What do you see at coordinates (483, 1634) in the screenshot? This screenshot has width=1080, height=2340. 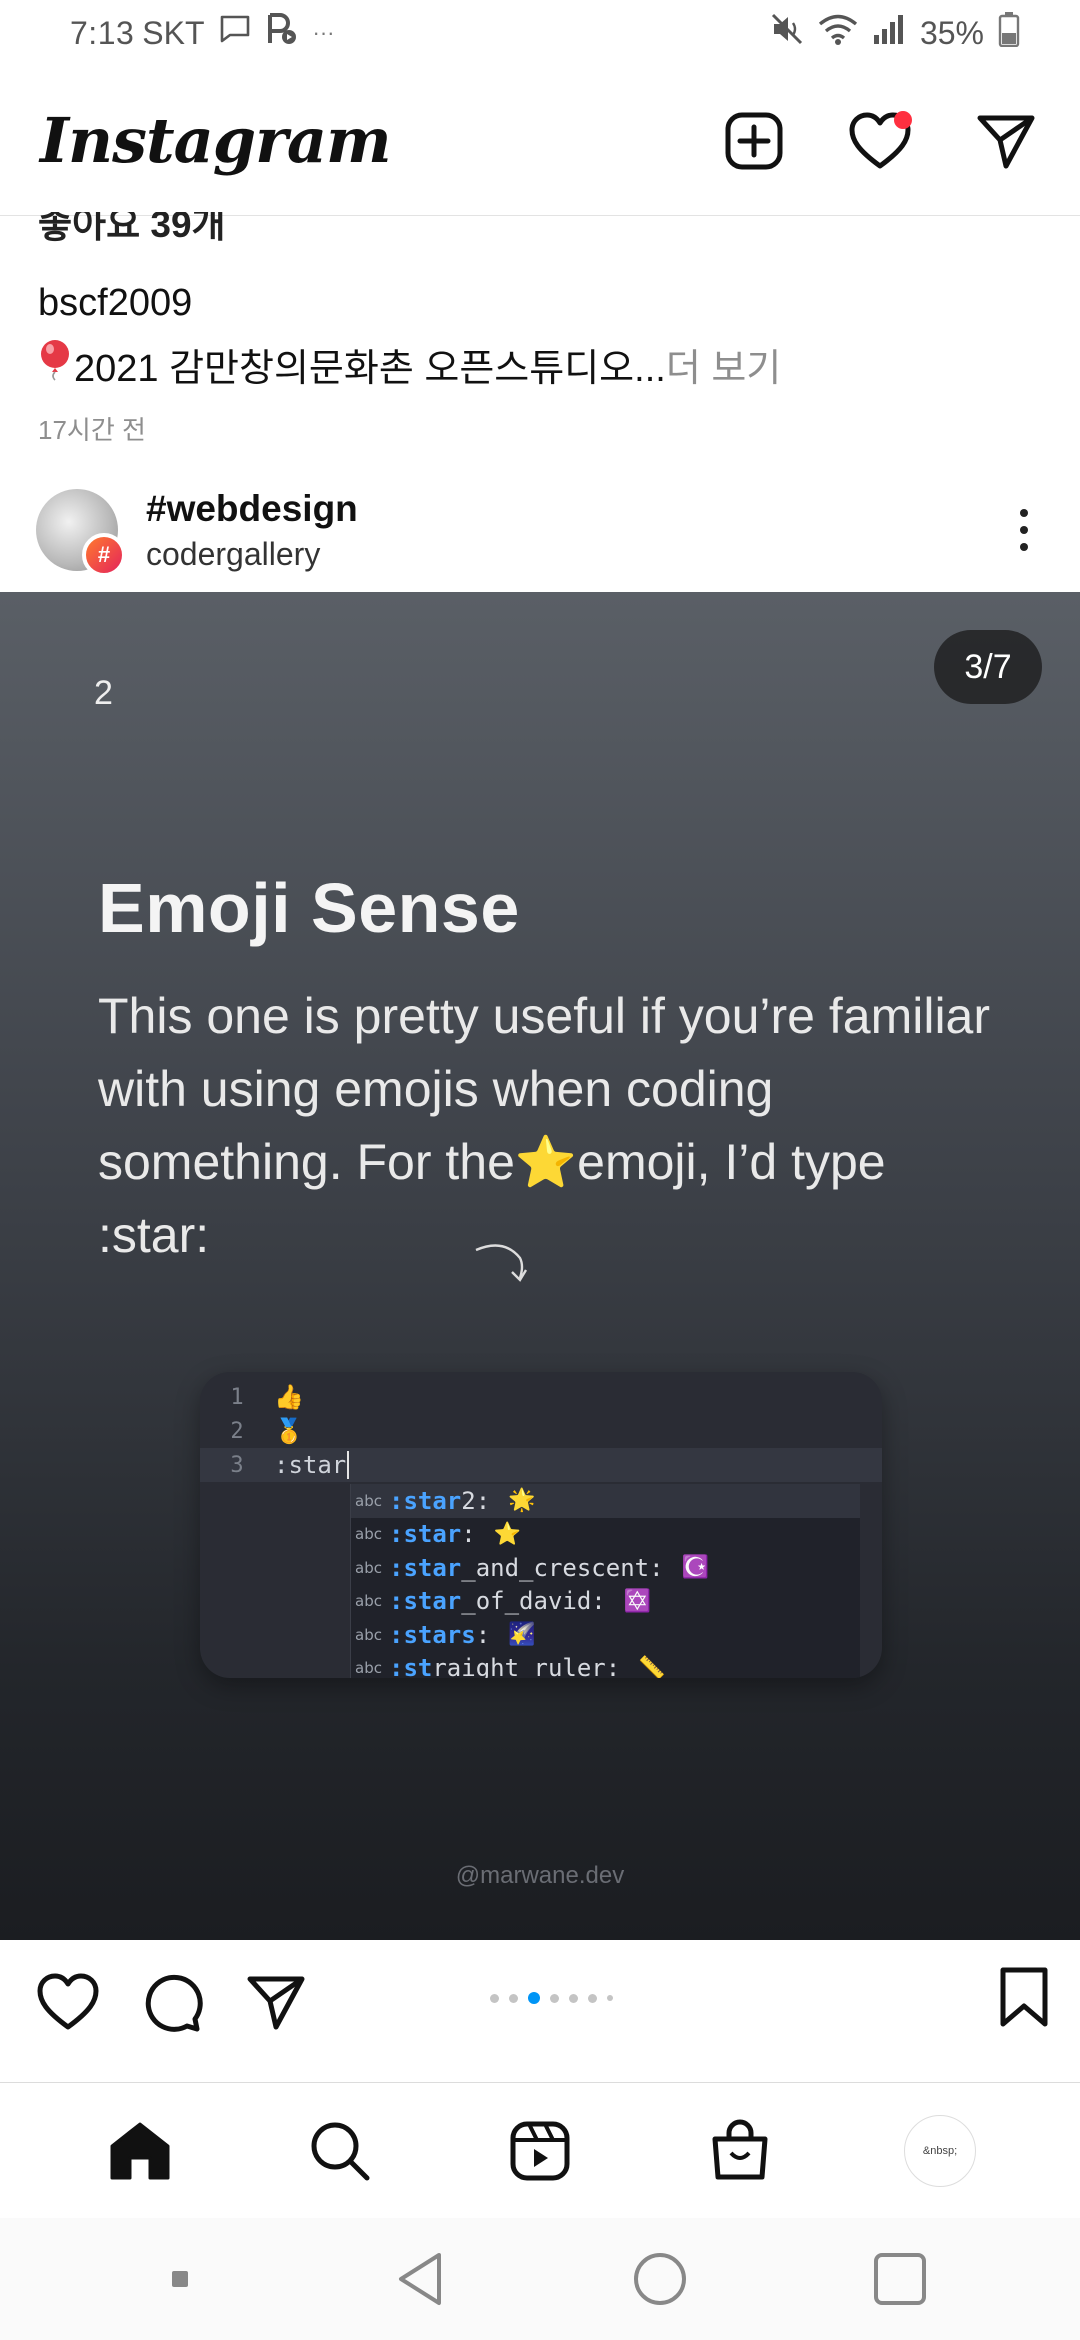 I see `suggestion-rest: :` at bounding box center [483, 1634].